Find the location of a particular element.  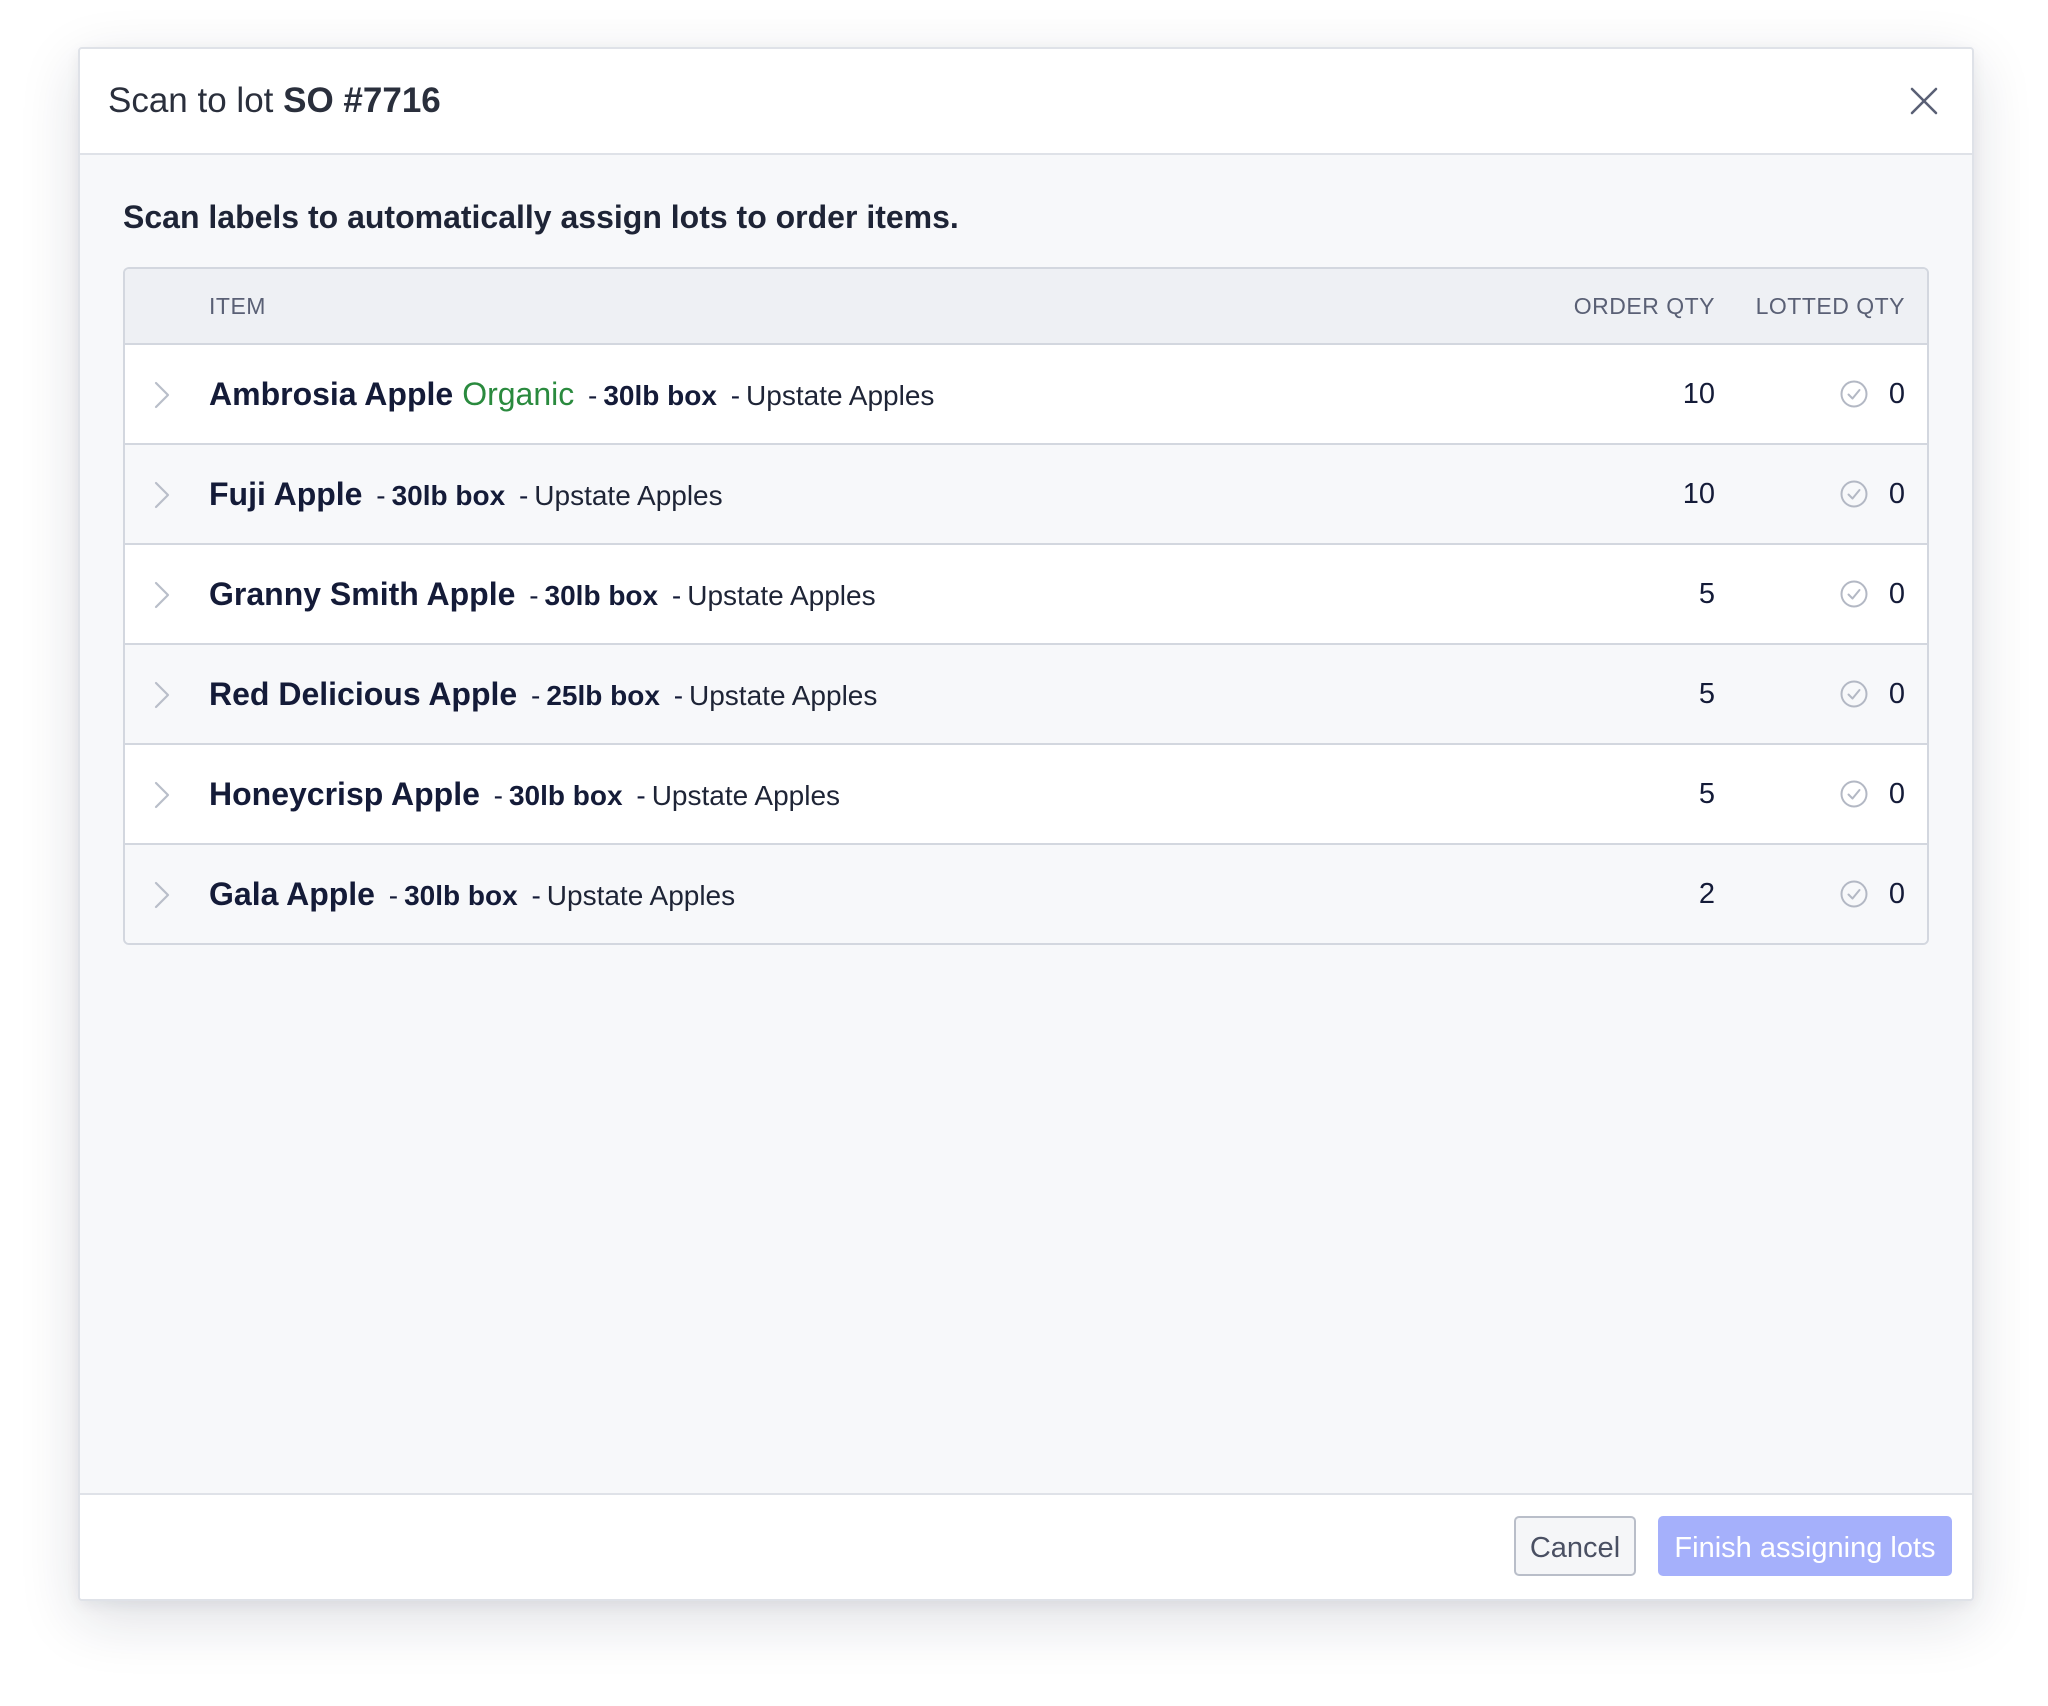

dialog-title-prefix: Scan to lot is located at coordinates (191, 100).